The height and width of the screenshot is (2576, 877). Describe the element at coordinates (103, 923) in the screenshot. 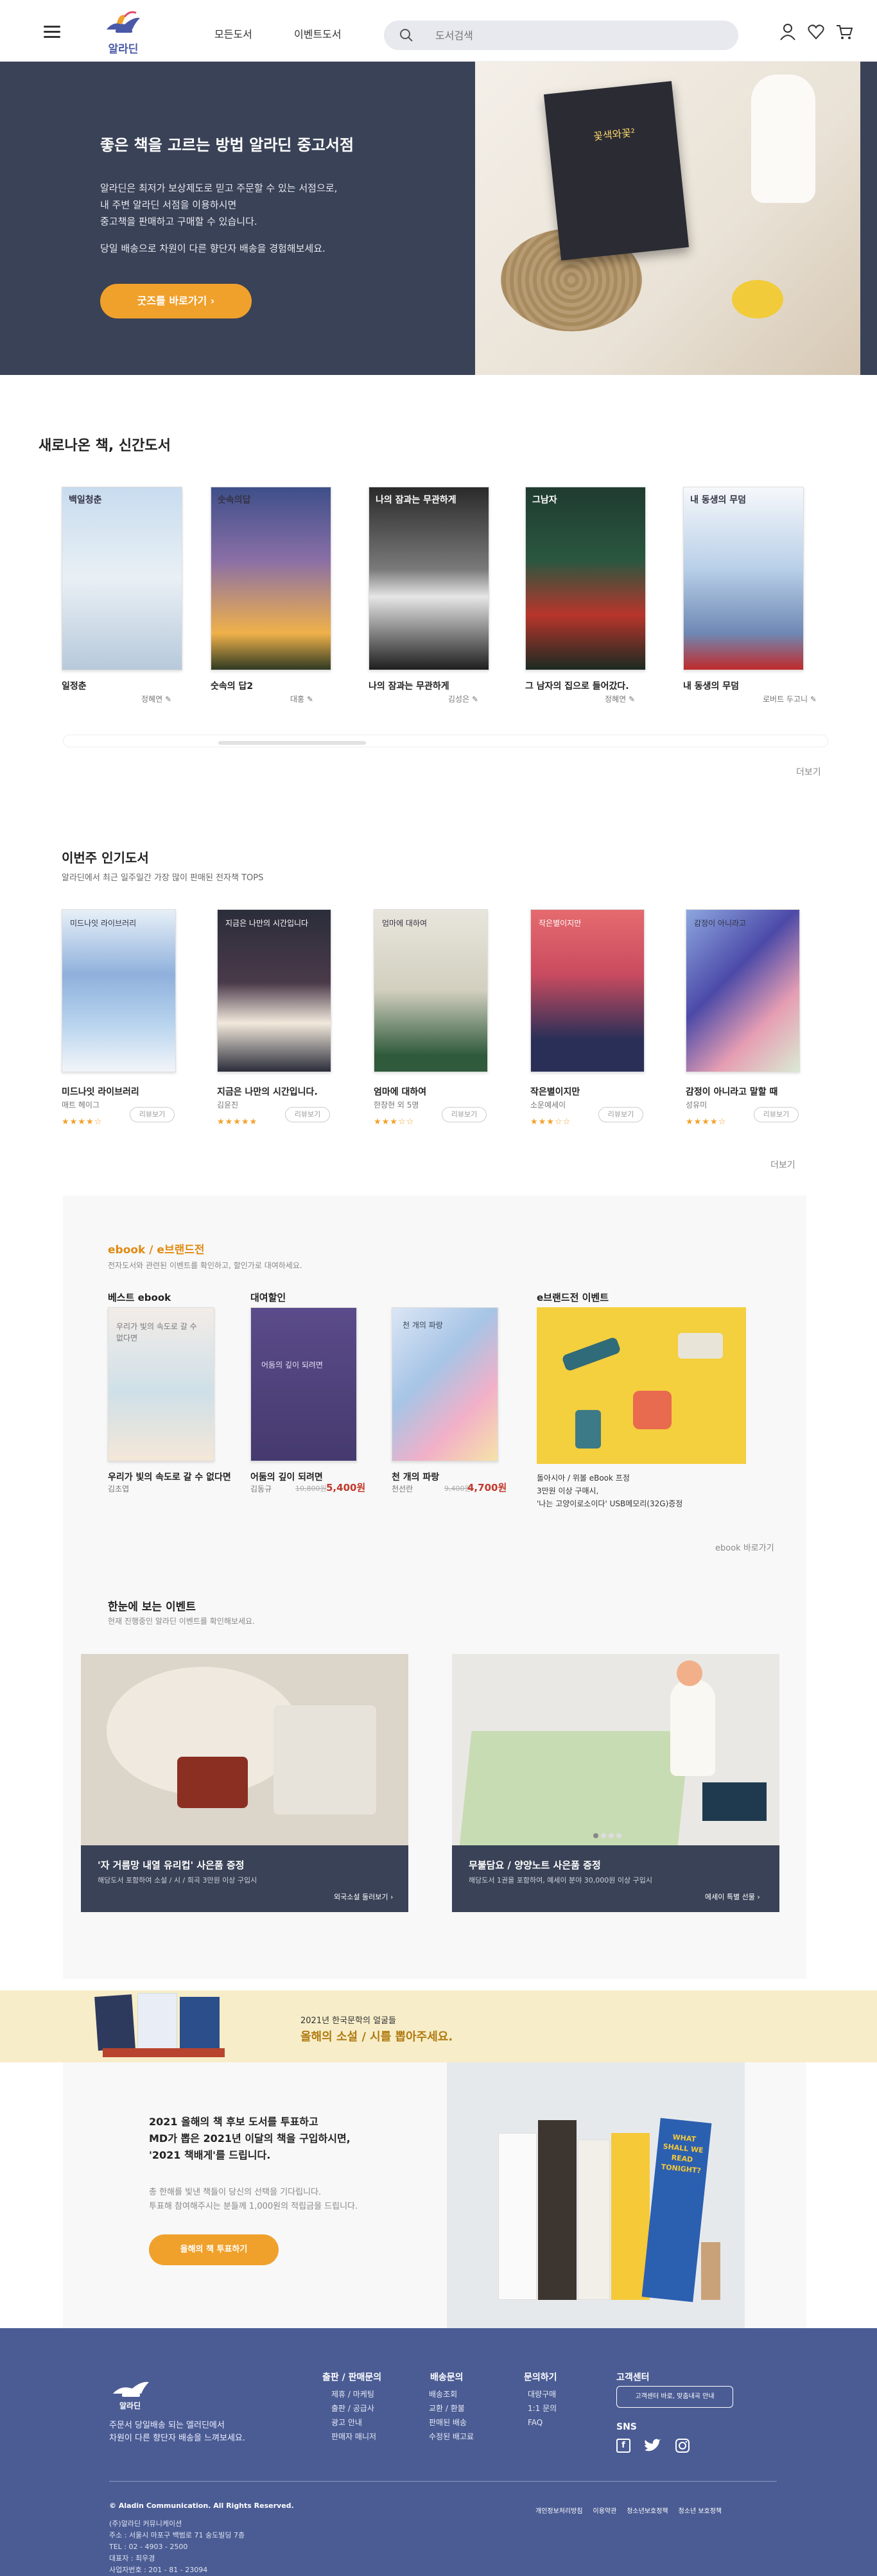

I see `cover-text: 미드나잇 라이브러리` at that location.